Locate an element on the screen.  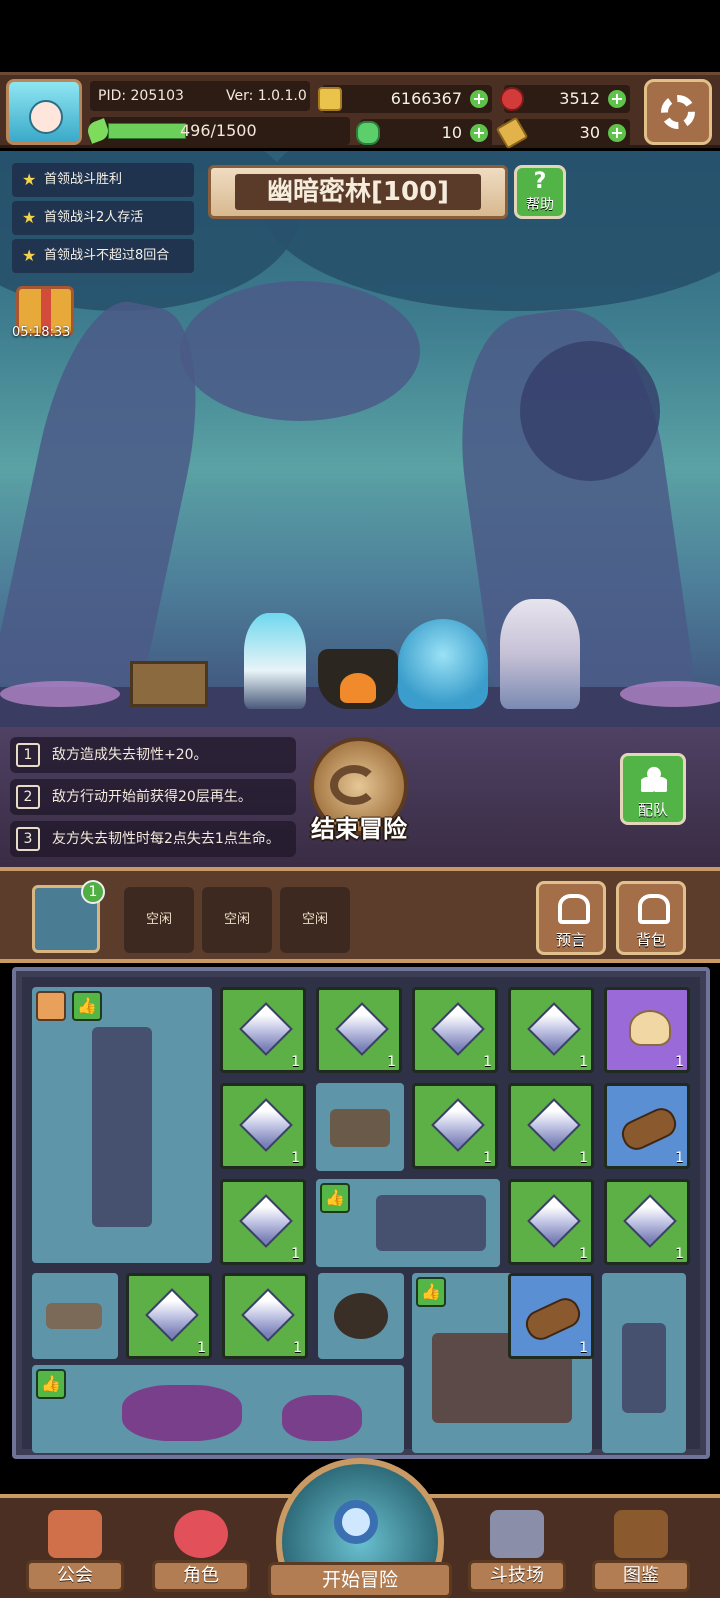
gold-counter: 6166367 + is located at coordinates (405, 99).